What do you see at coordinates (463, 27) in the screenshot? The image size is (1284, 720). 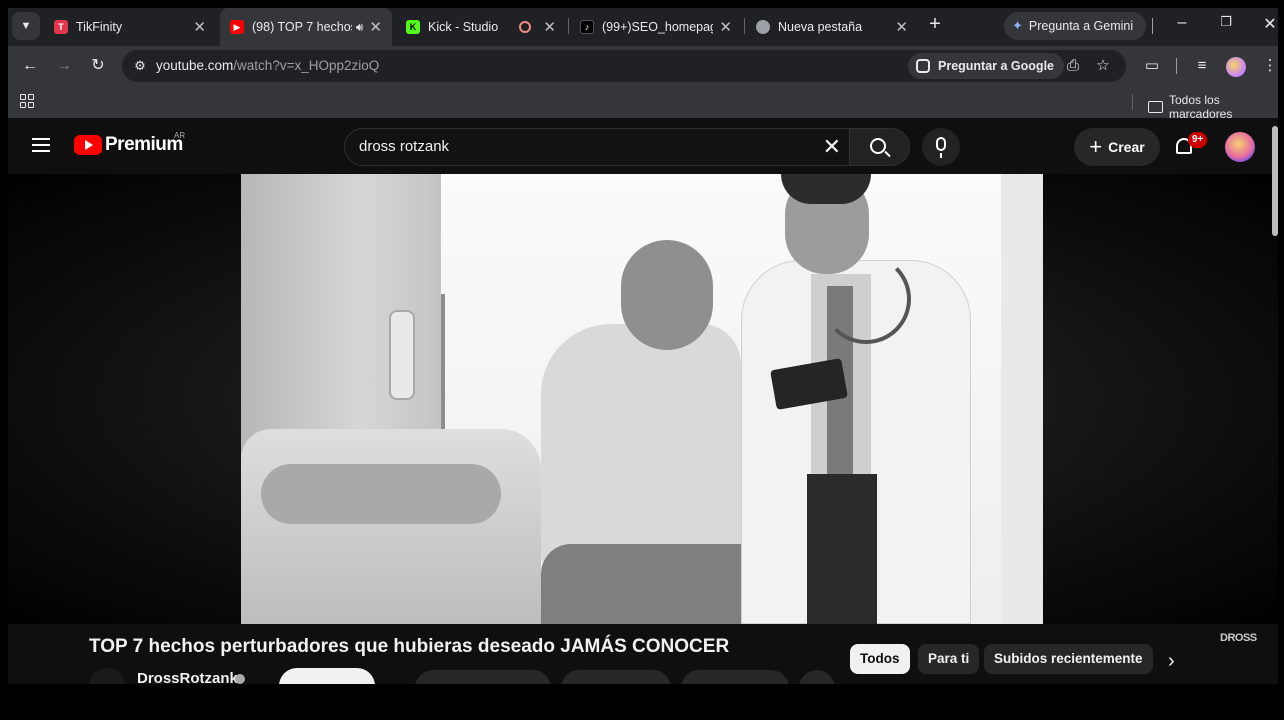 I see `tab-label: Kick - Studio` at bounding box center [463, 27].